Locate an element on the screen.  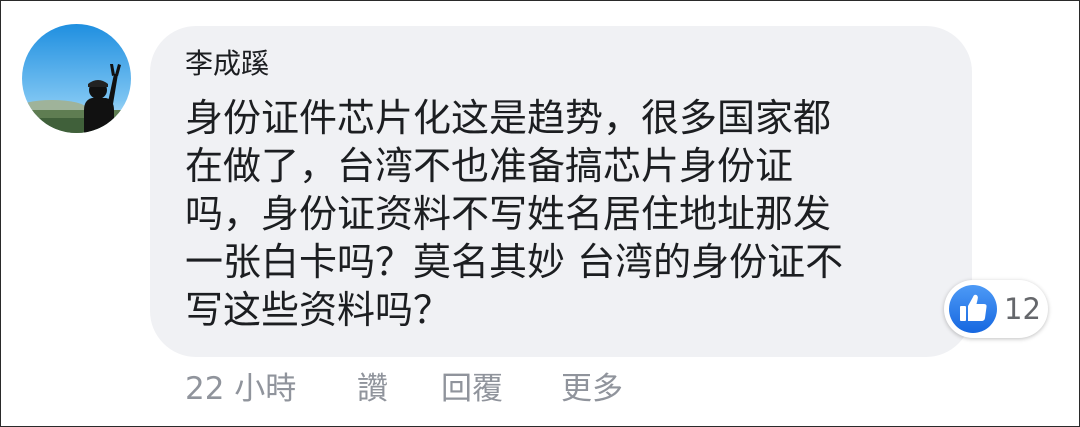
comment-text-line: 一张白卡吗？莫名其妙 台湾的身份证不 is located at coordinates (514, 262).